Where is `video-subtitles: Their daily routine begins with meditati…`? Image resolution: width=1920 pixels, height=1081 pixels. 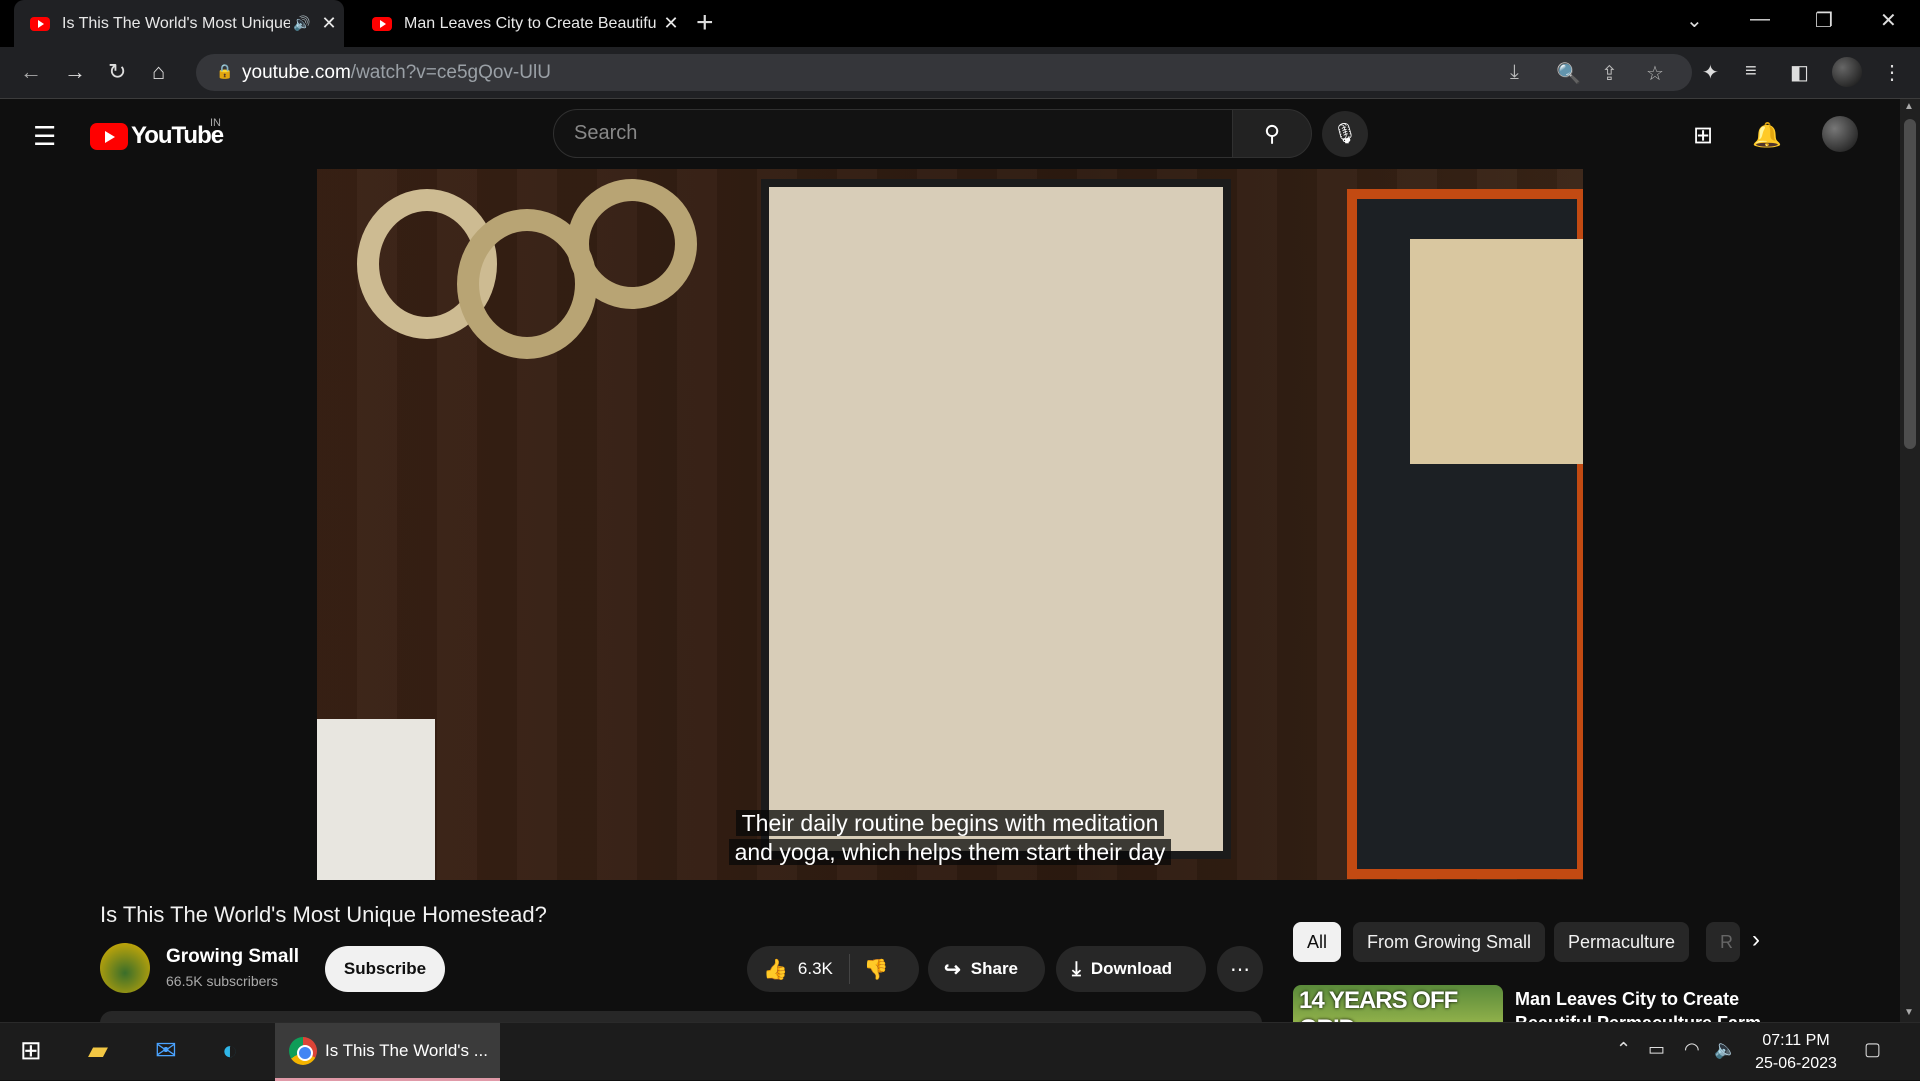 video-subtitles: Their daily routine begins with meditati… is located at coordinates (950, 838).